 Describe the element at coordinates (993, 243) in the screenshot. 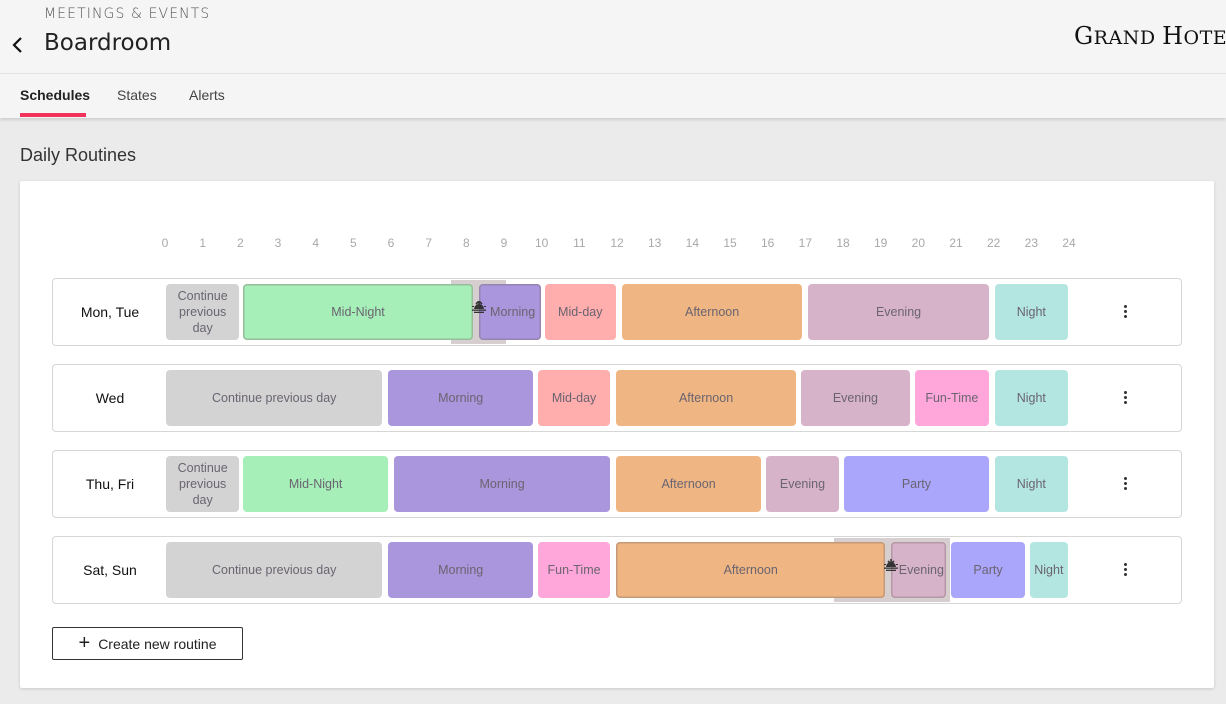

I see `hour-tick-label: 22` at that location.